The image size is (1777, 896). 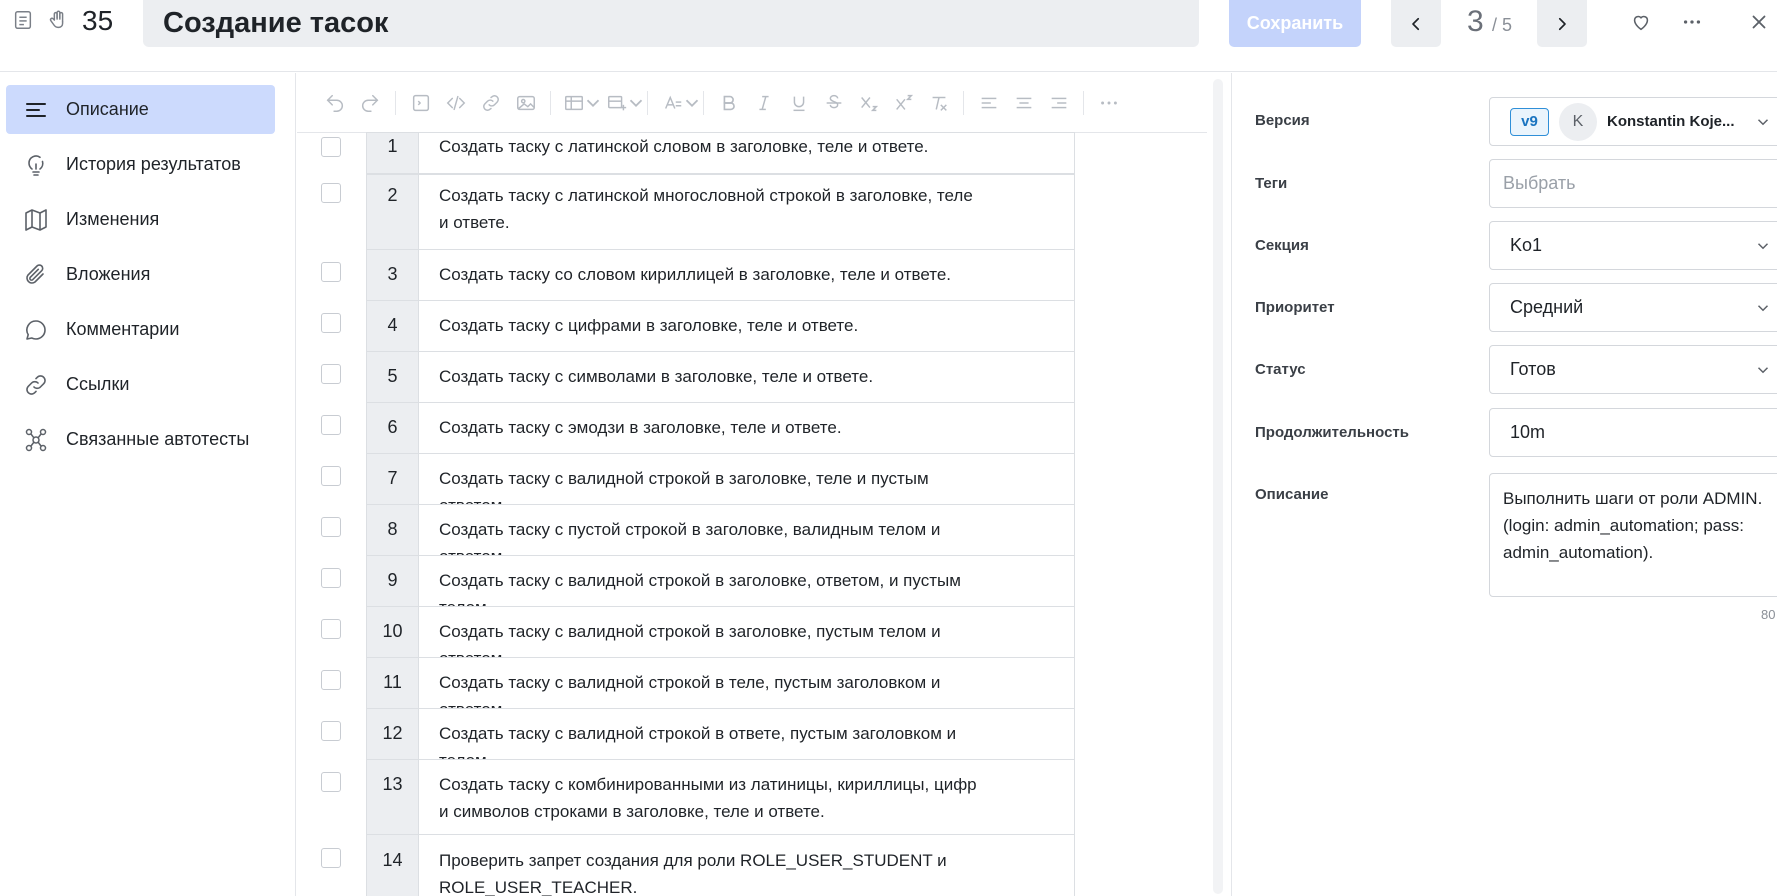 I want to click on image-icon, so click(x=526, y=103).